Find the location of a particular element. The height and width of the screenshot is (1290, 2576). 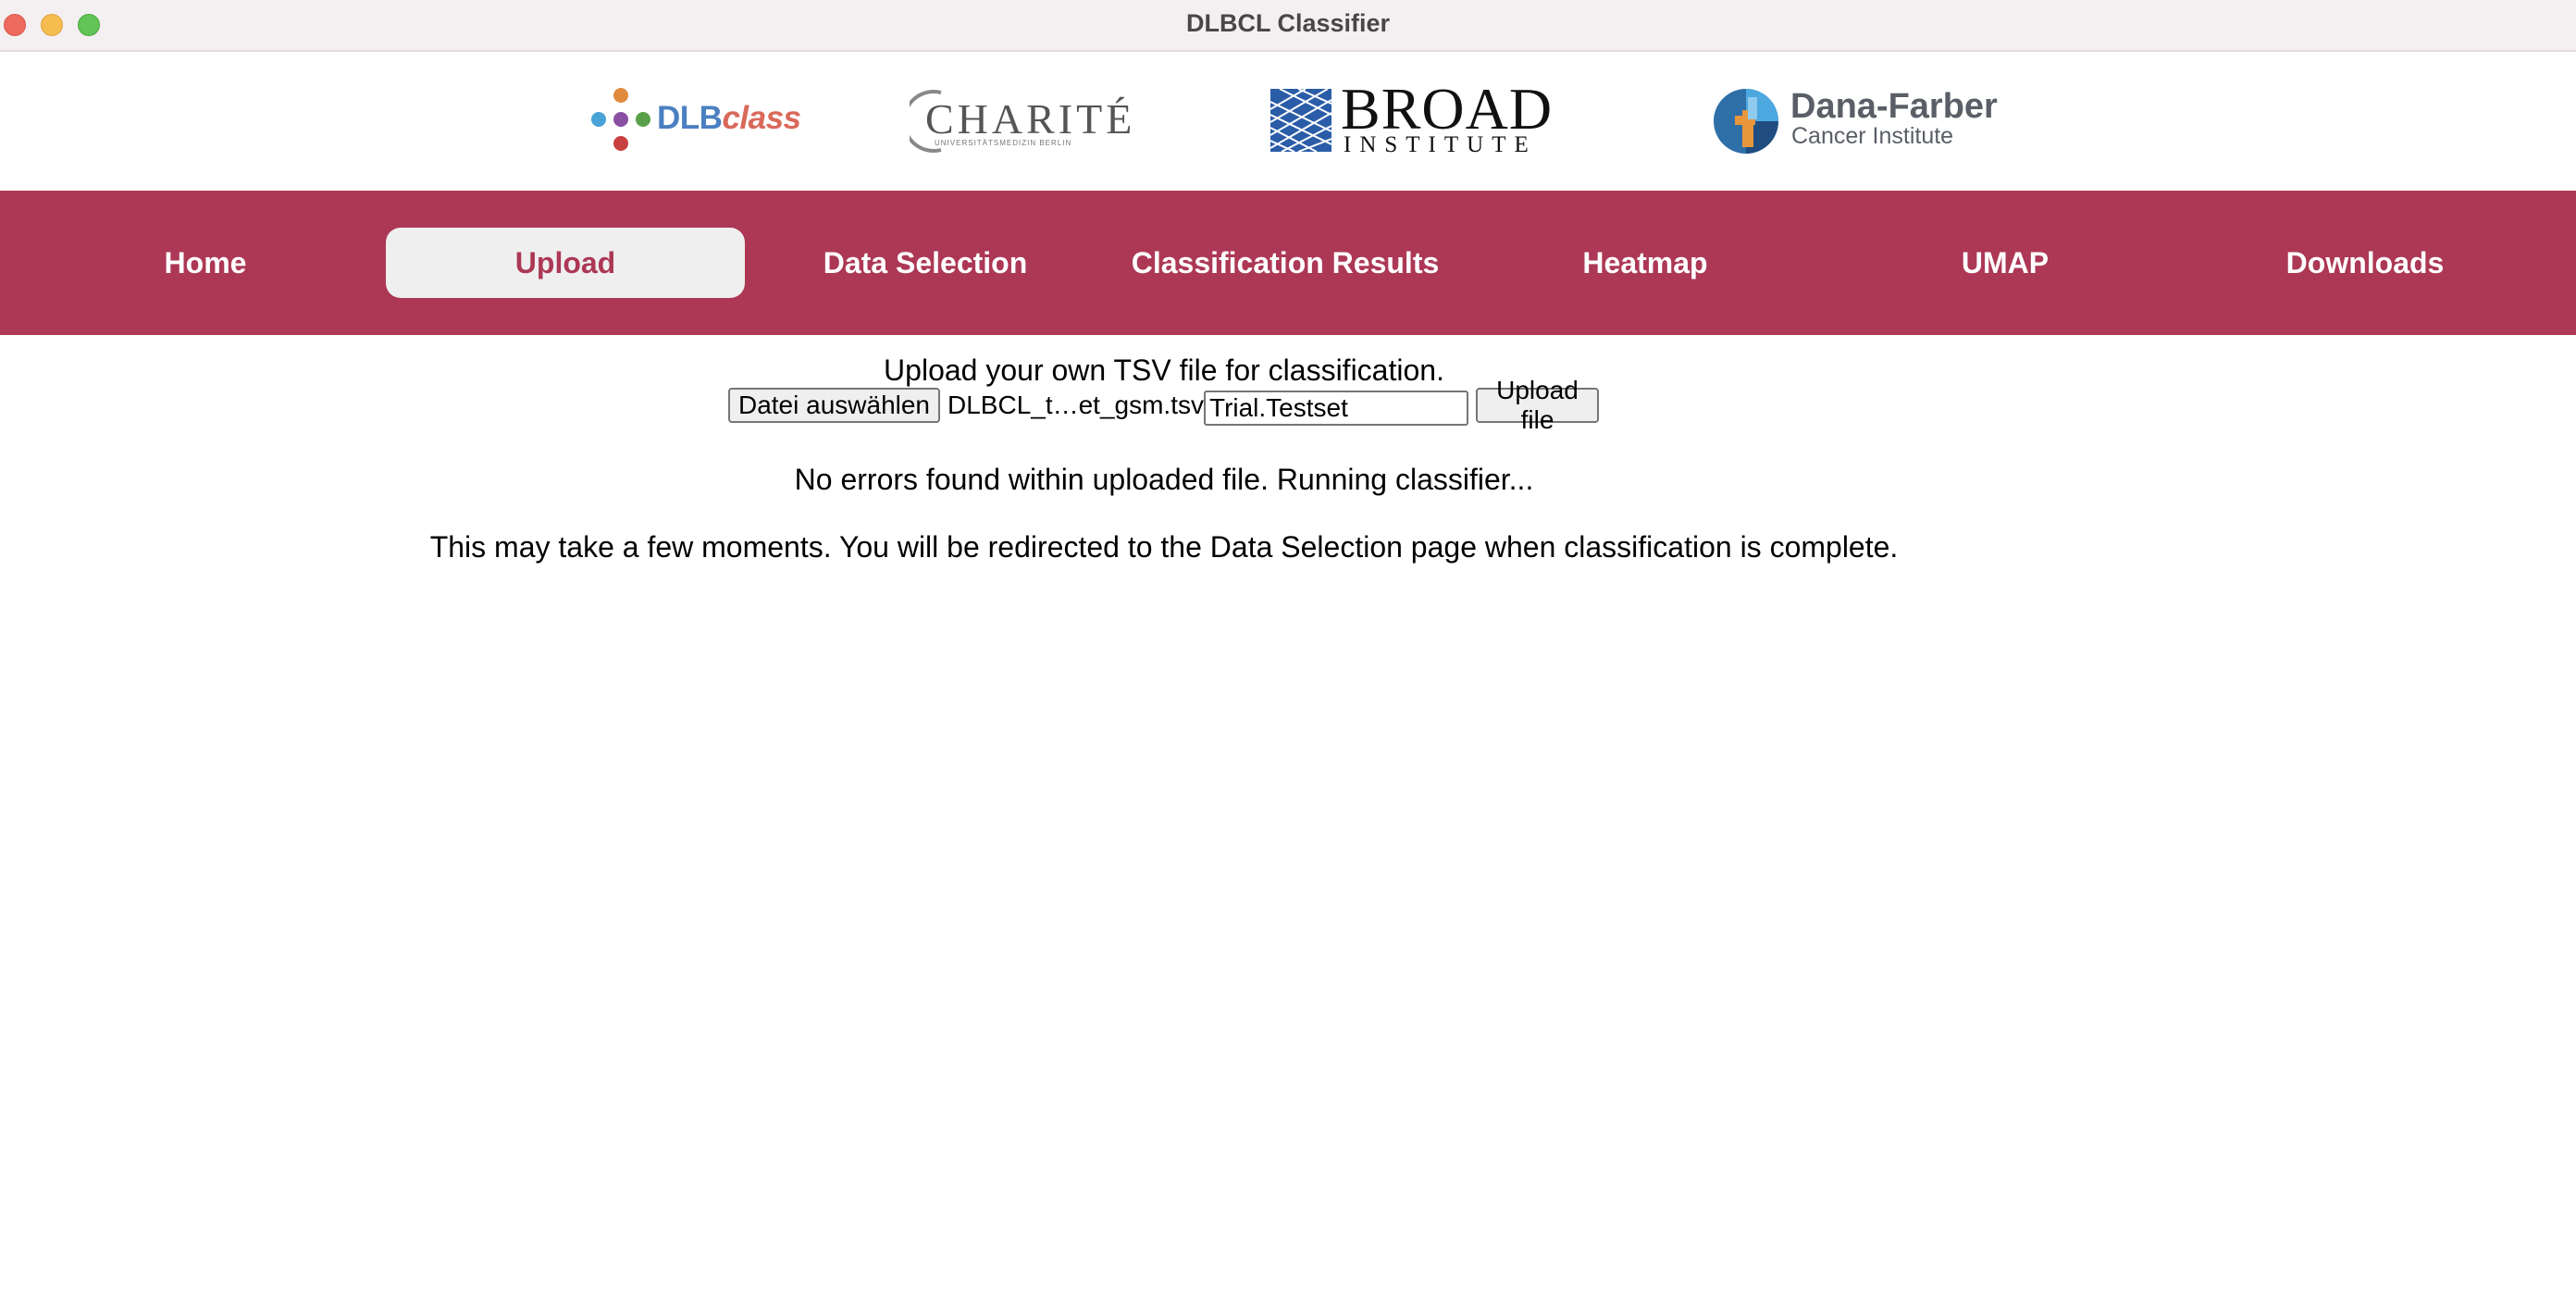

charite-wordmark: CHARITÉ is located at coordinates (1031, 119).